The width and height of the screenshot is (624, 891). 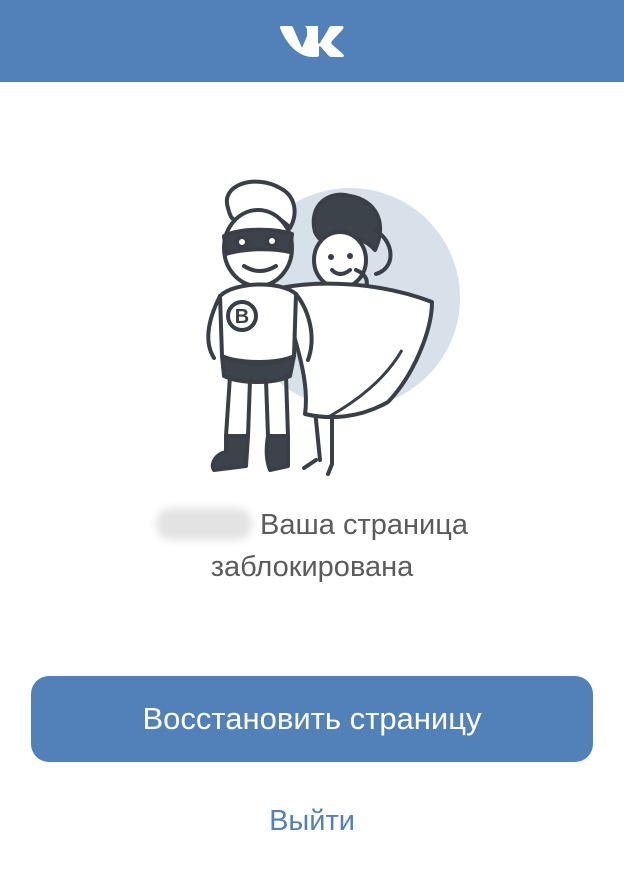 What do you see at coordinates (333, 327) in the screenshot?
I see `superhero-couple-illustration: В` at bounding box center [333, 327].